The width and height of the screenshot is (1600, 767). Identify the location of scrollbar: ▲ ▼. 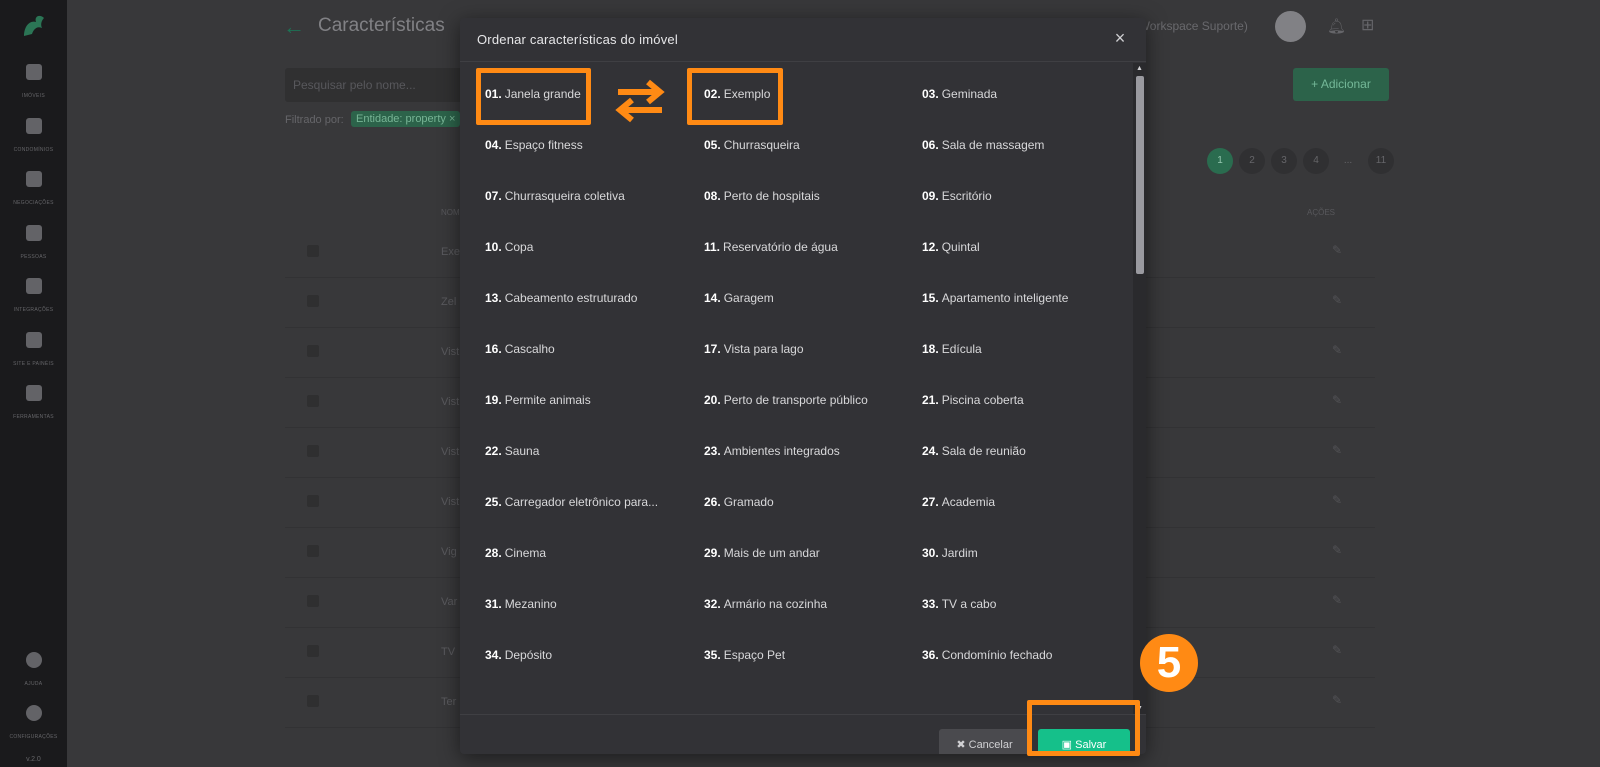
(1139, 388).